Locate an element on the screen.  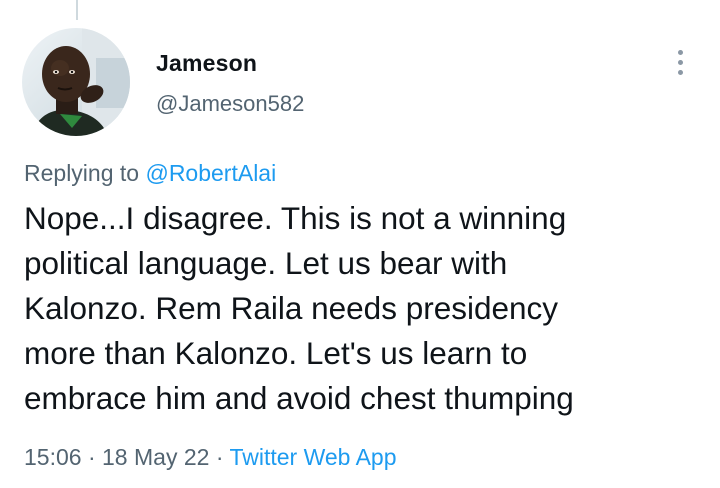
avatar-image is located at coordinates (76, 82).